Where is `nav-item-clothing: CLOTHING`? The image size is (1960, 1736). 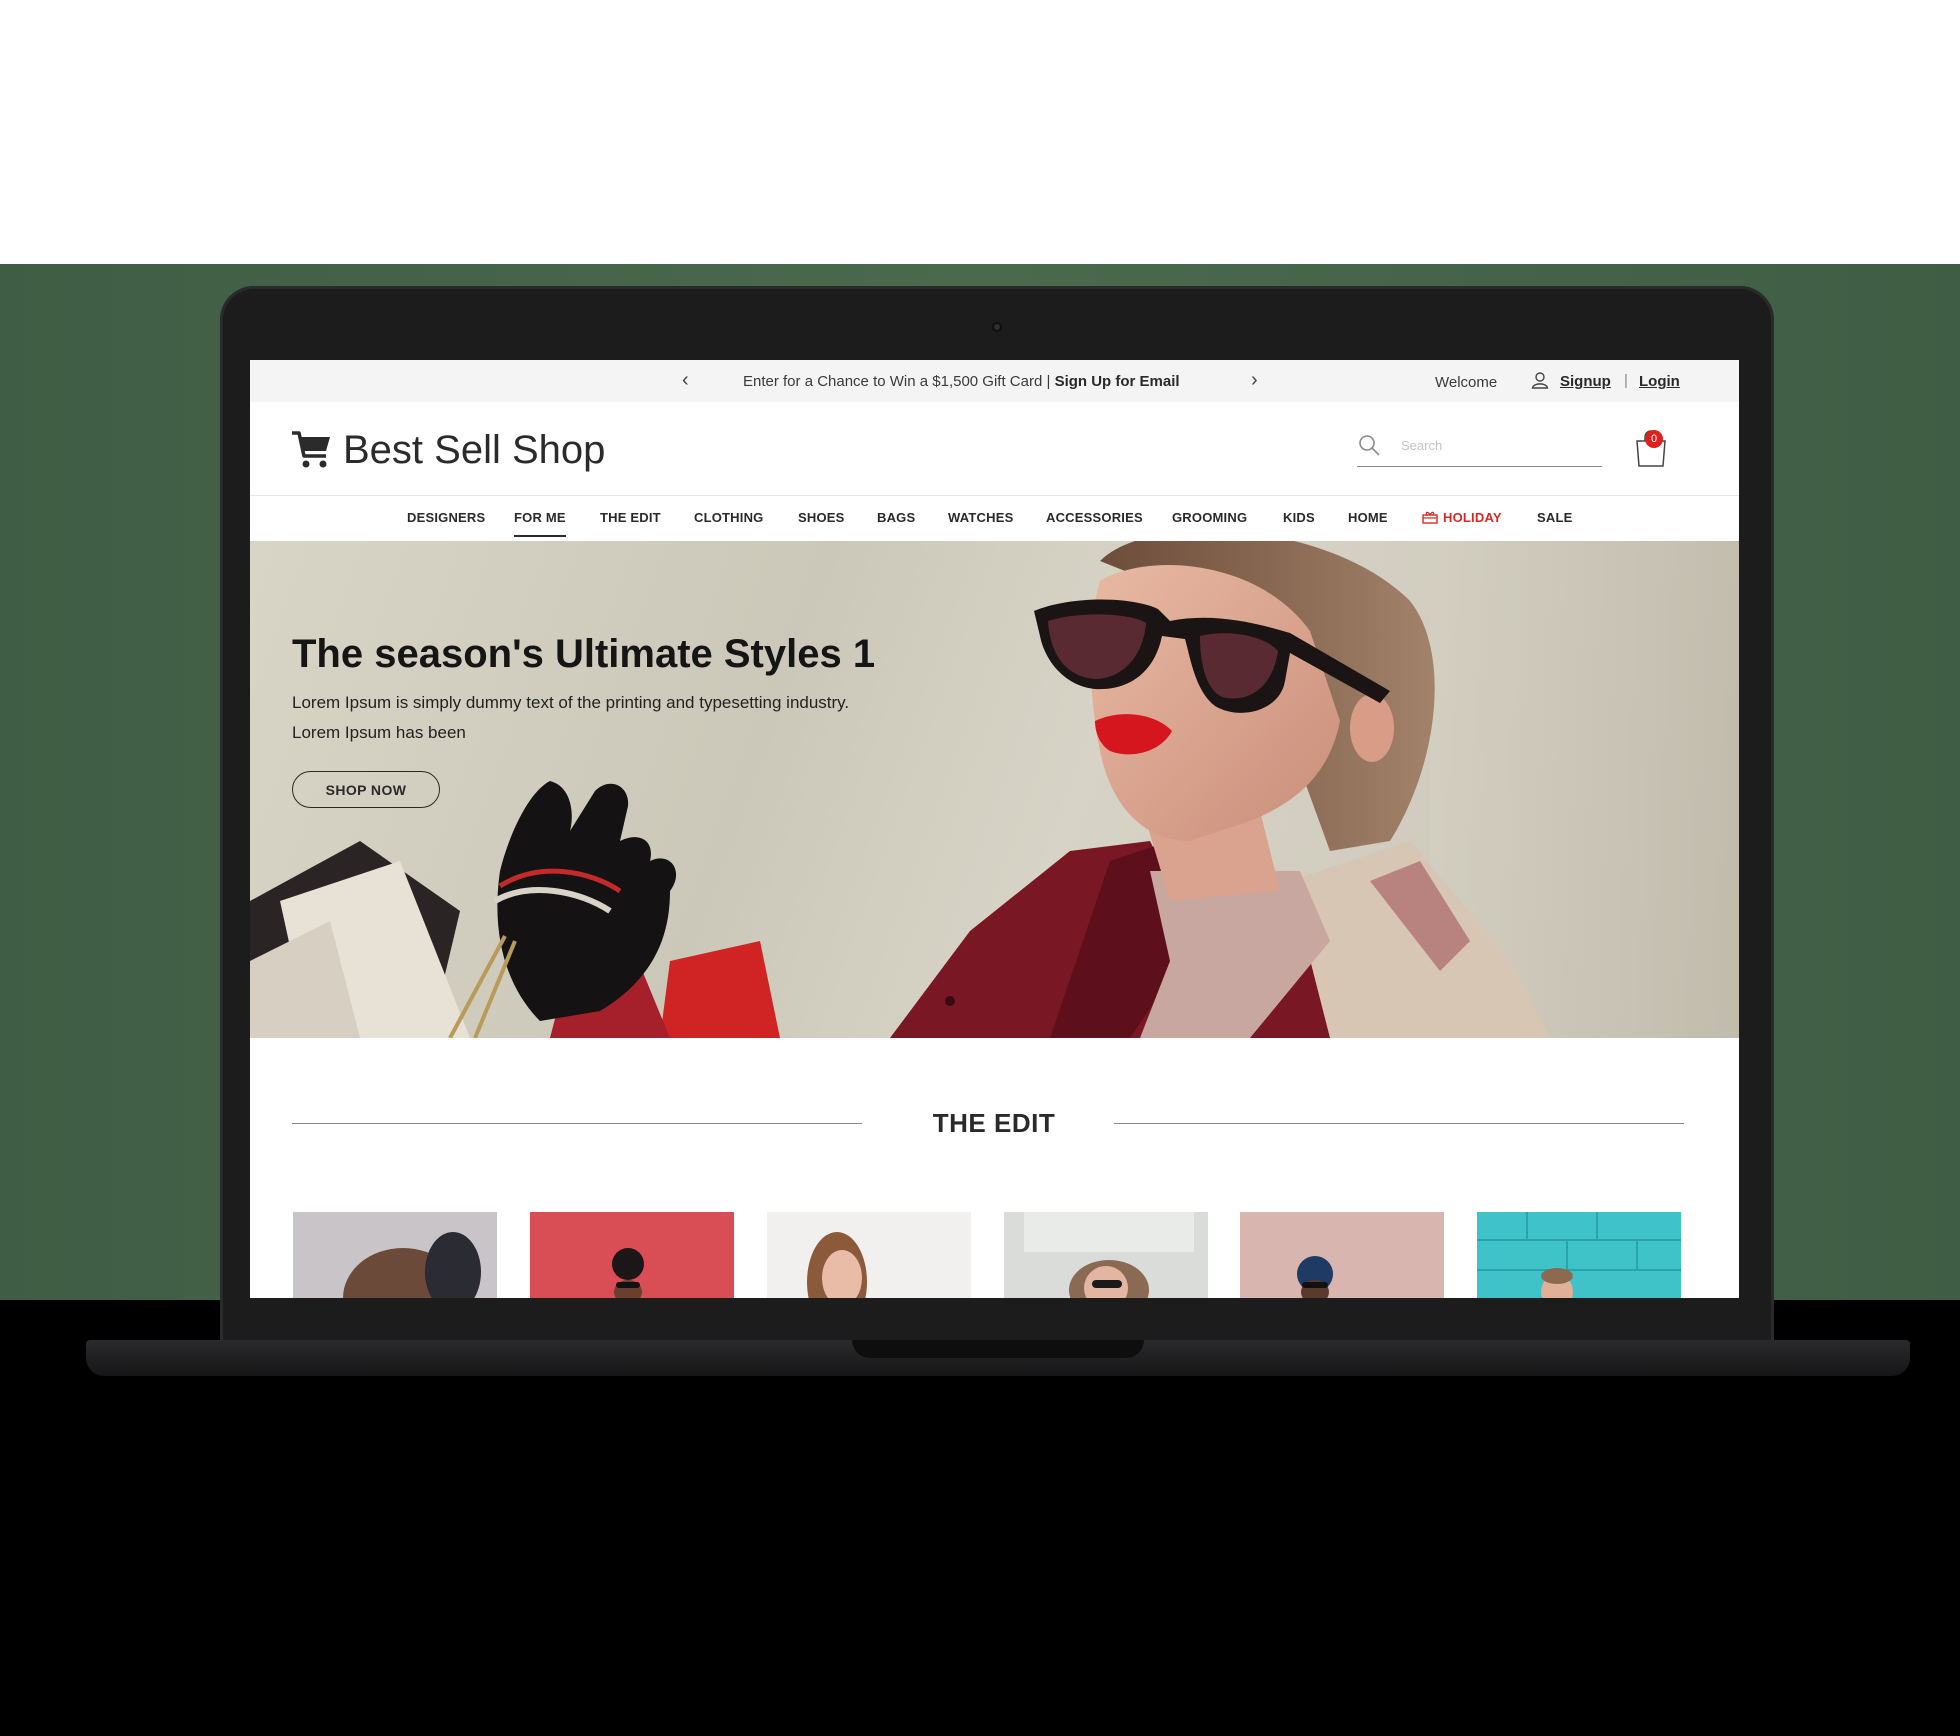
nav-item-clothing: CLOTHING is located at coordinates (728, 517).